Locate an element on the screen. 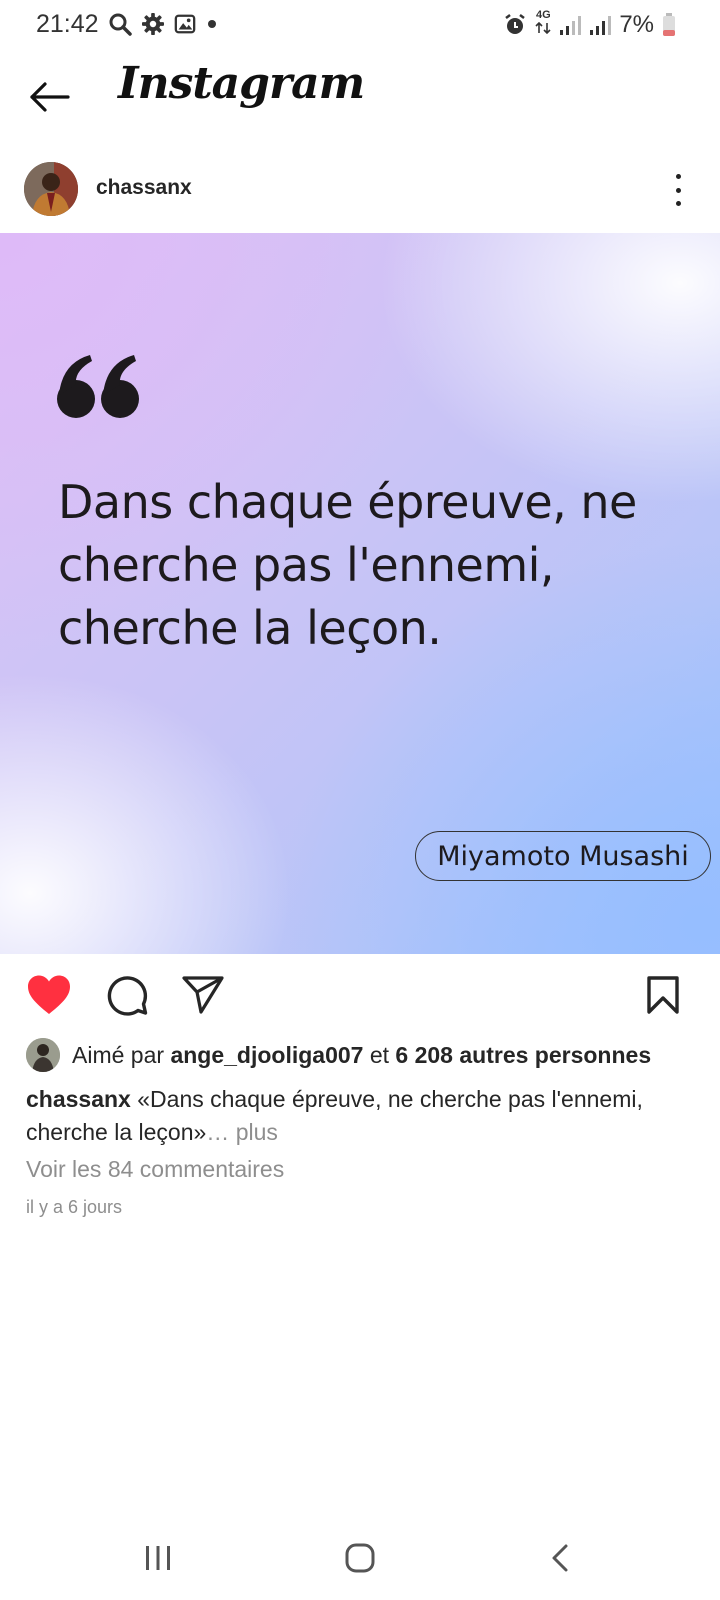 The image size is (720, 1600). alarm-icon is located at coordinates (515, 23).